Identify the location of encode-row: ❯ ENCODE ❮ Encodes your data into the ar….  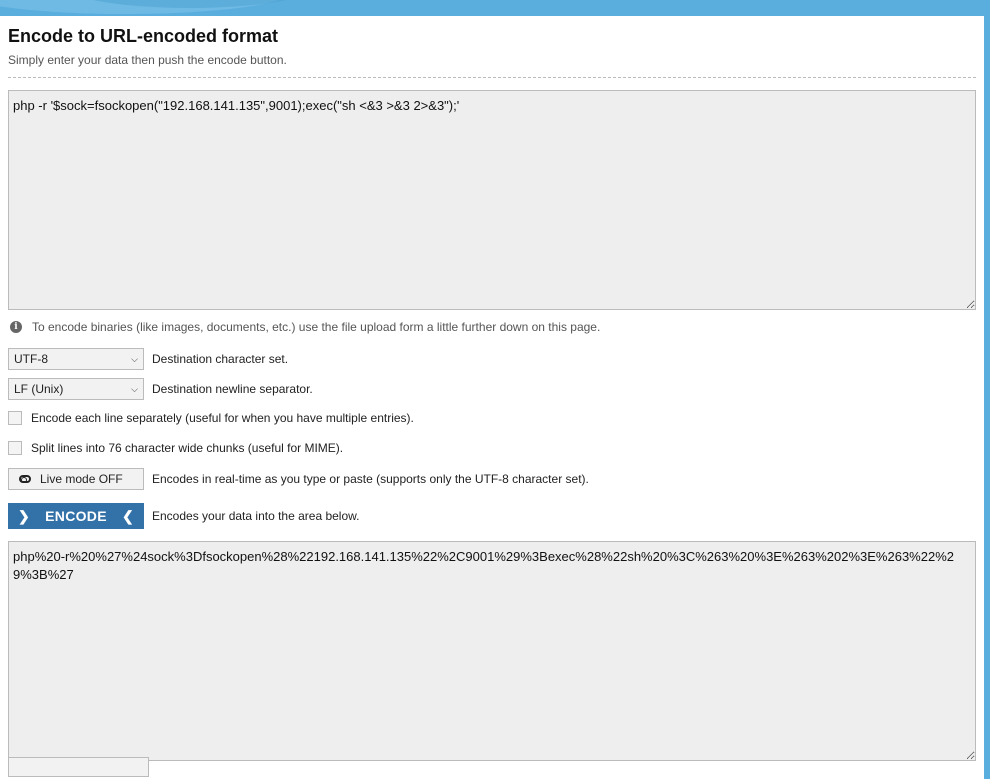
(183, 516).